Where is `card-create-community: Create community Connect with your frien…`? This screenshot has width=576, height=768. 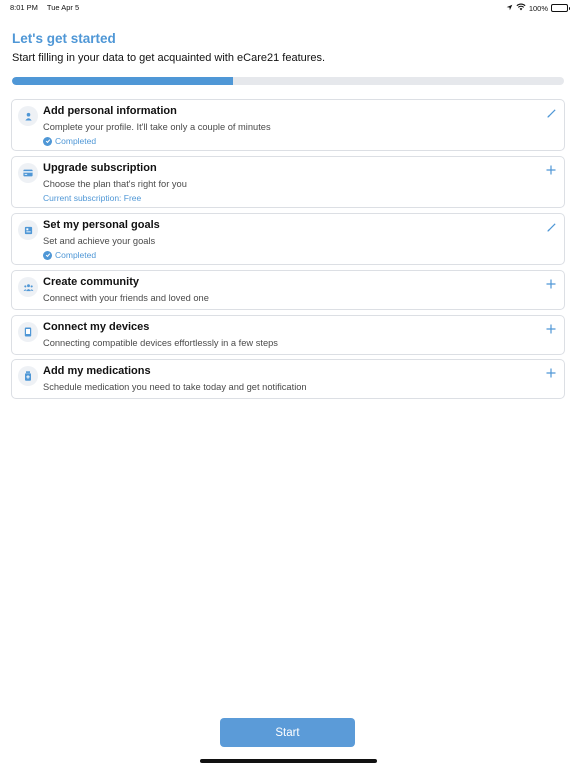 card-create-community: Create community Connect with your frien… is located at coordinates (288, 290).